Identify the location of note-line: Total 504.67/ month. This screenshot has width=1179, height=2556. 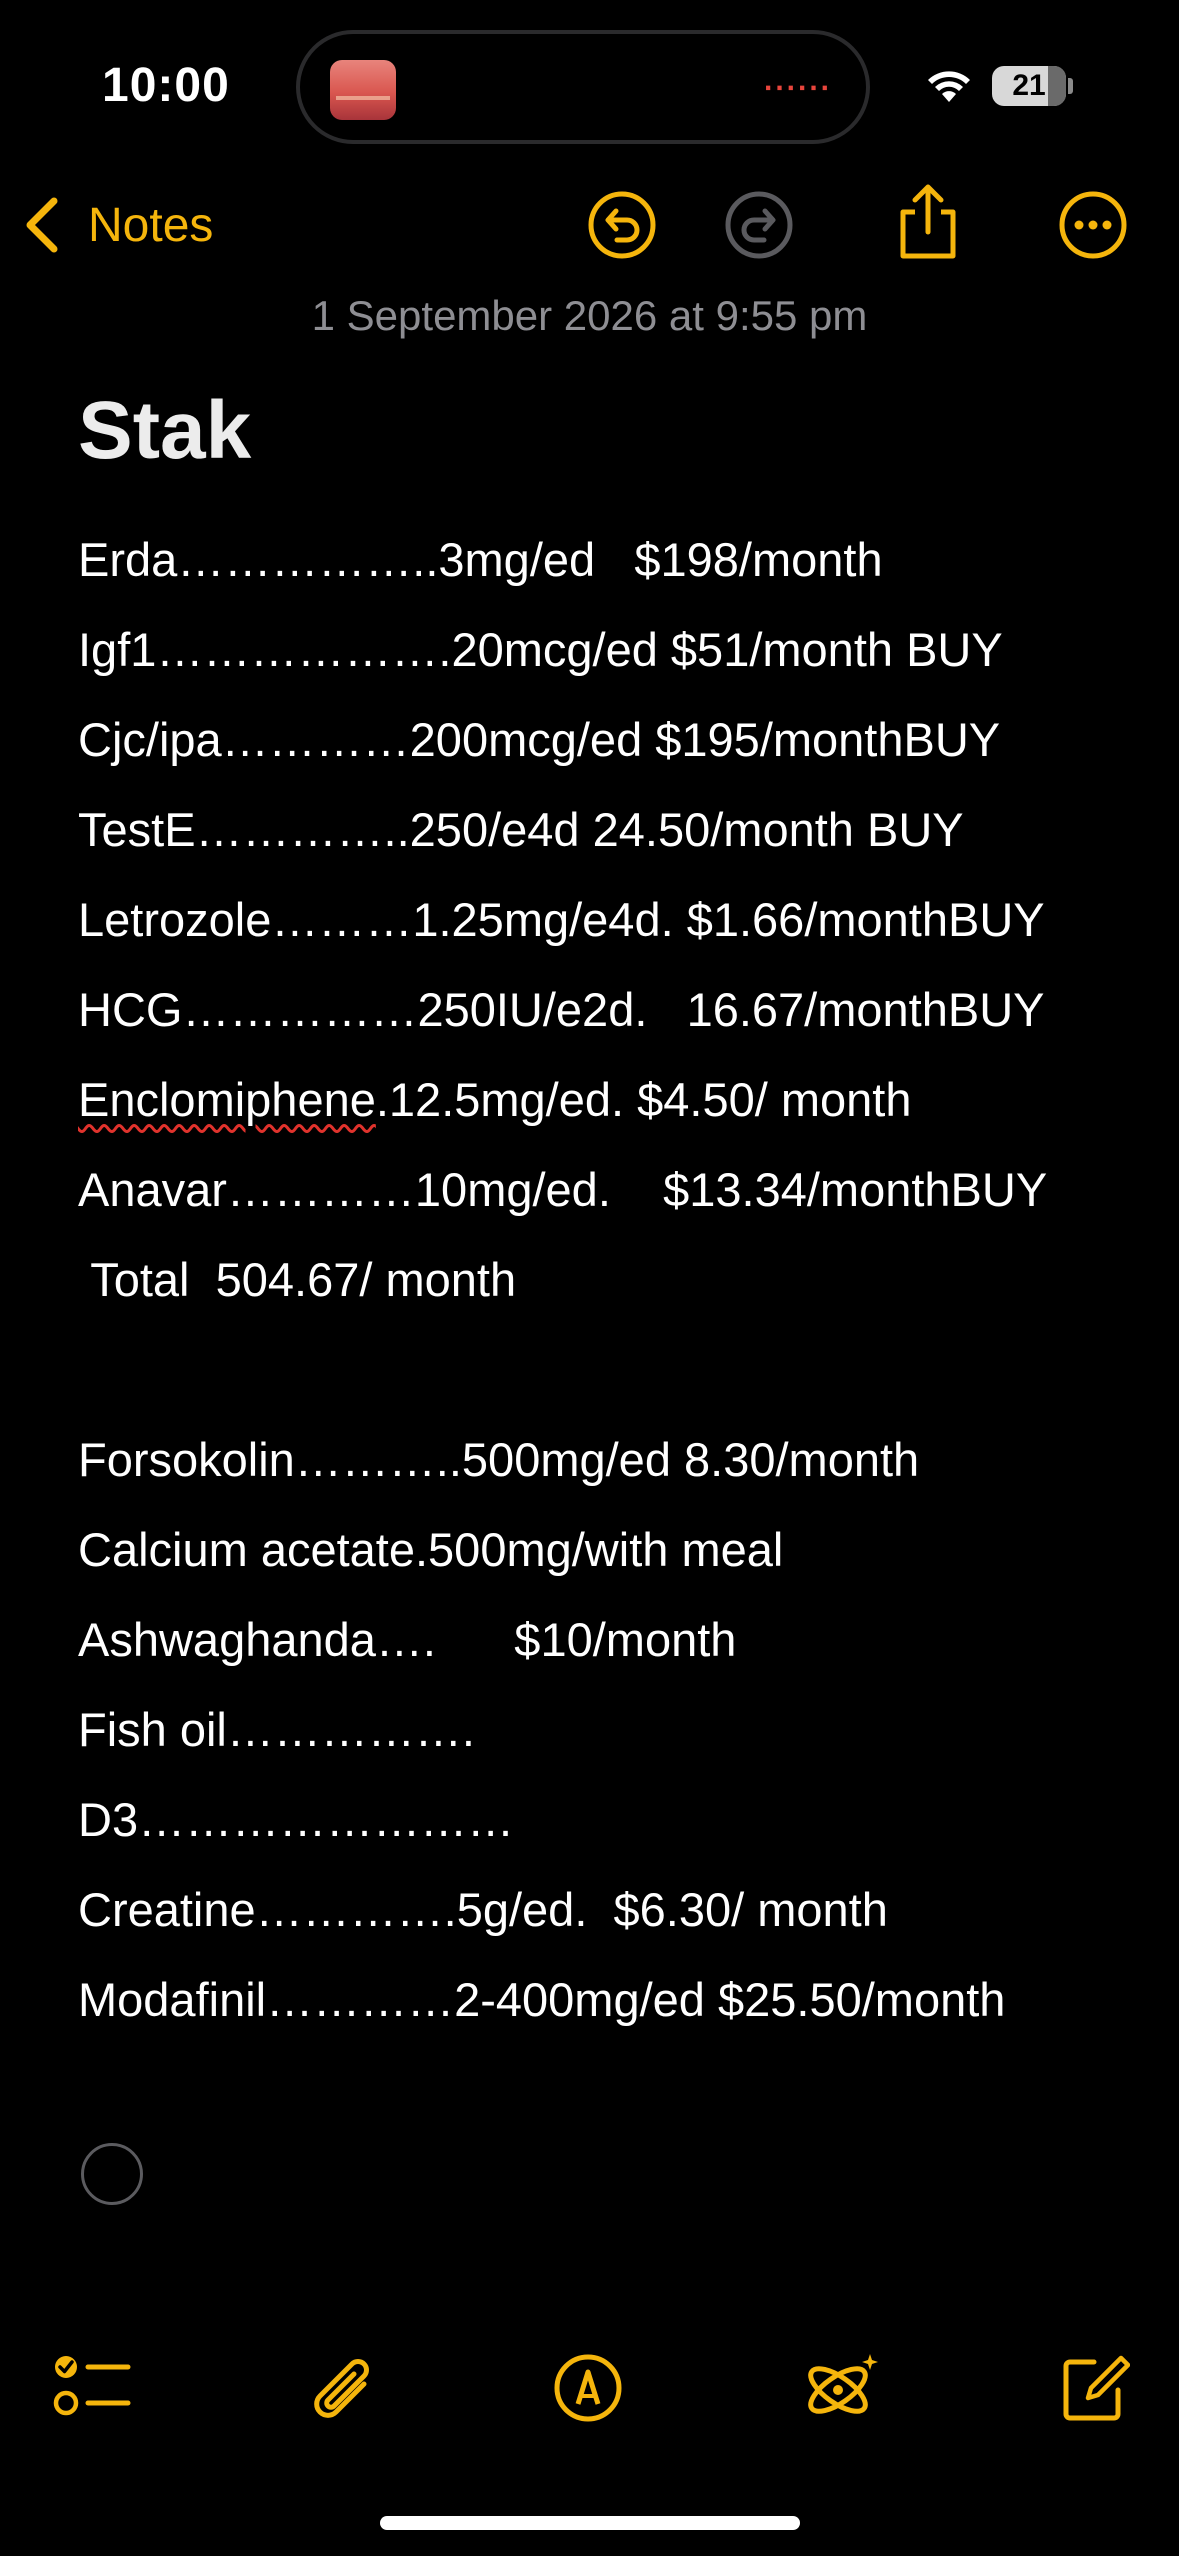
(608, 1290).